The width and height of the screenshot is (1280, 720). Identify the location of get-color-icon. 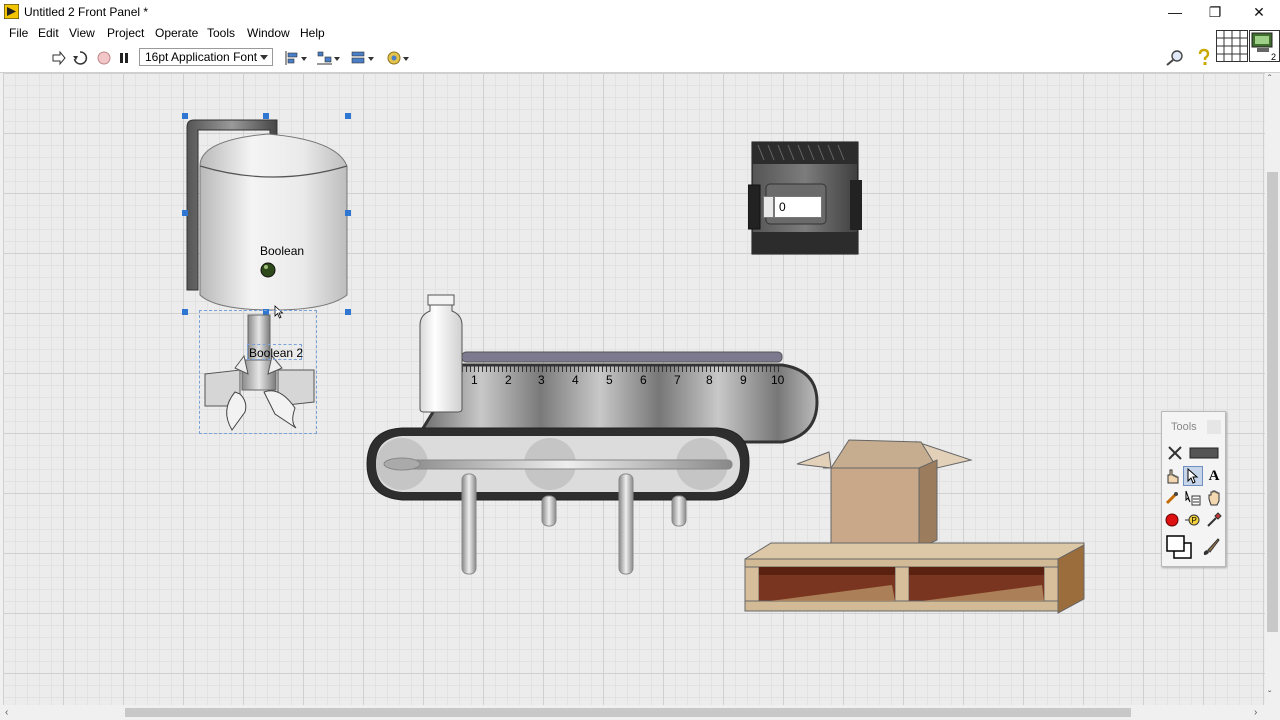
(1214, 520).